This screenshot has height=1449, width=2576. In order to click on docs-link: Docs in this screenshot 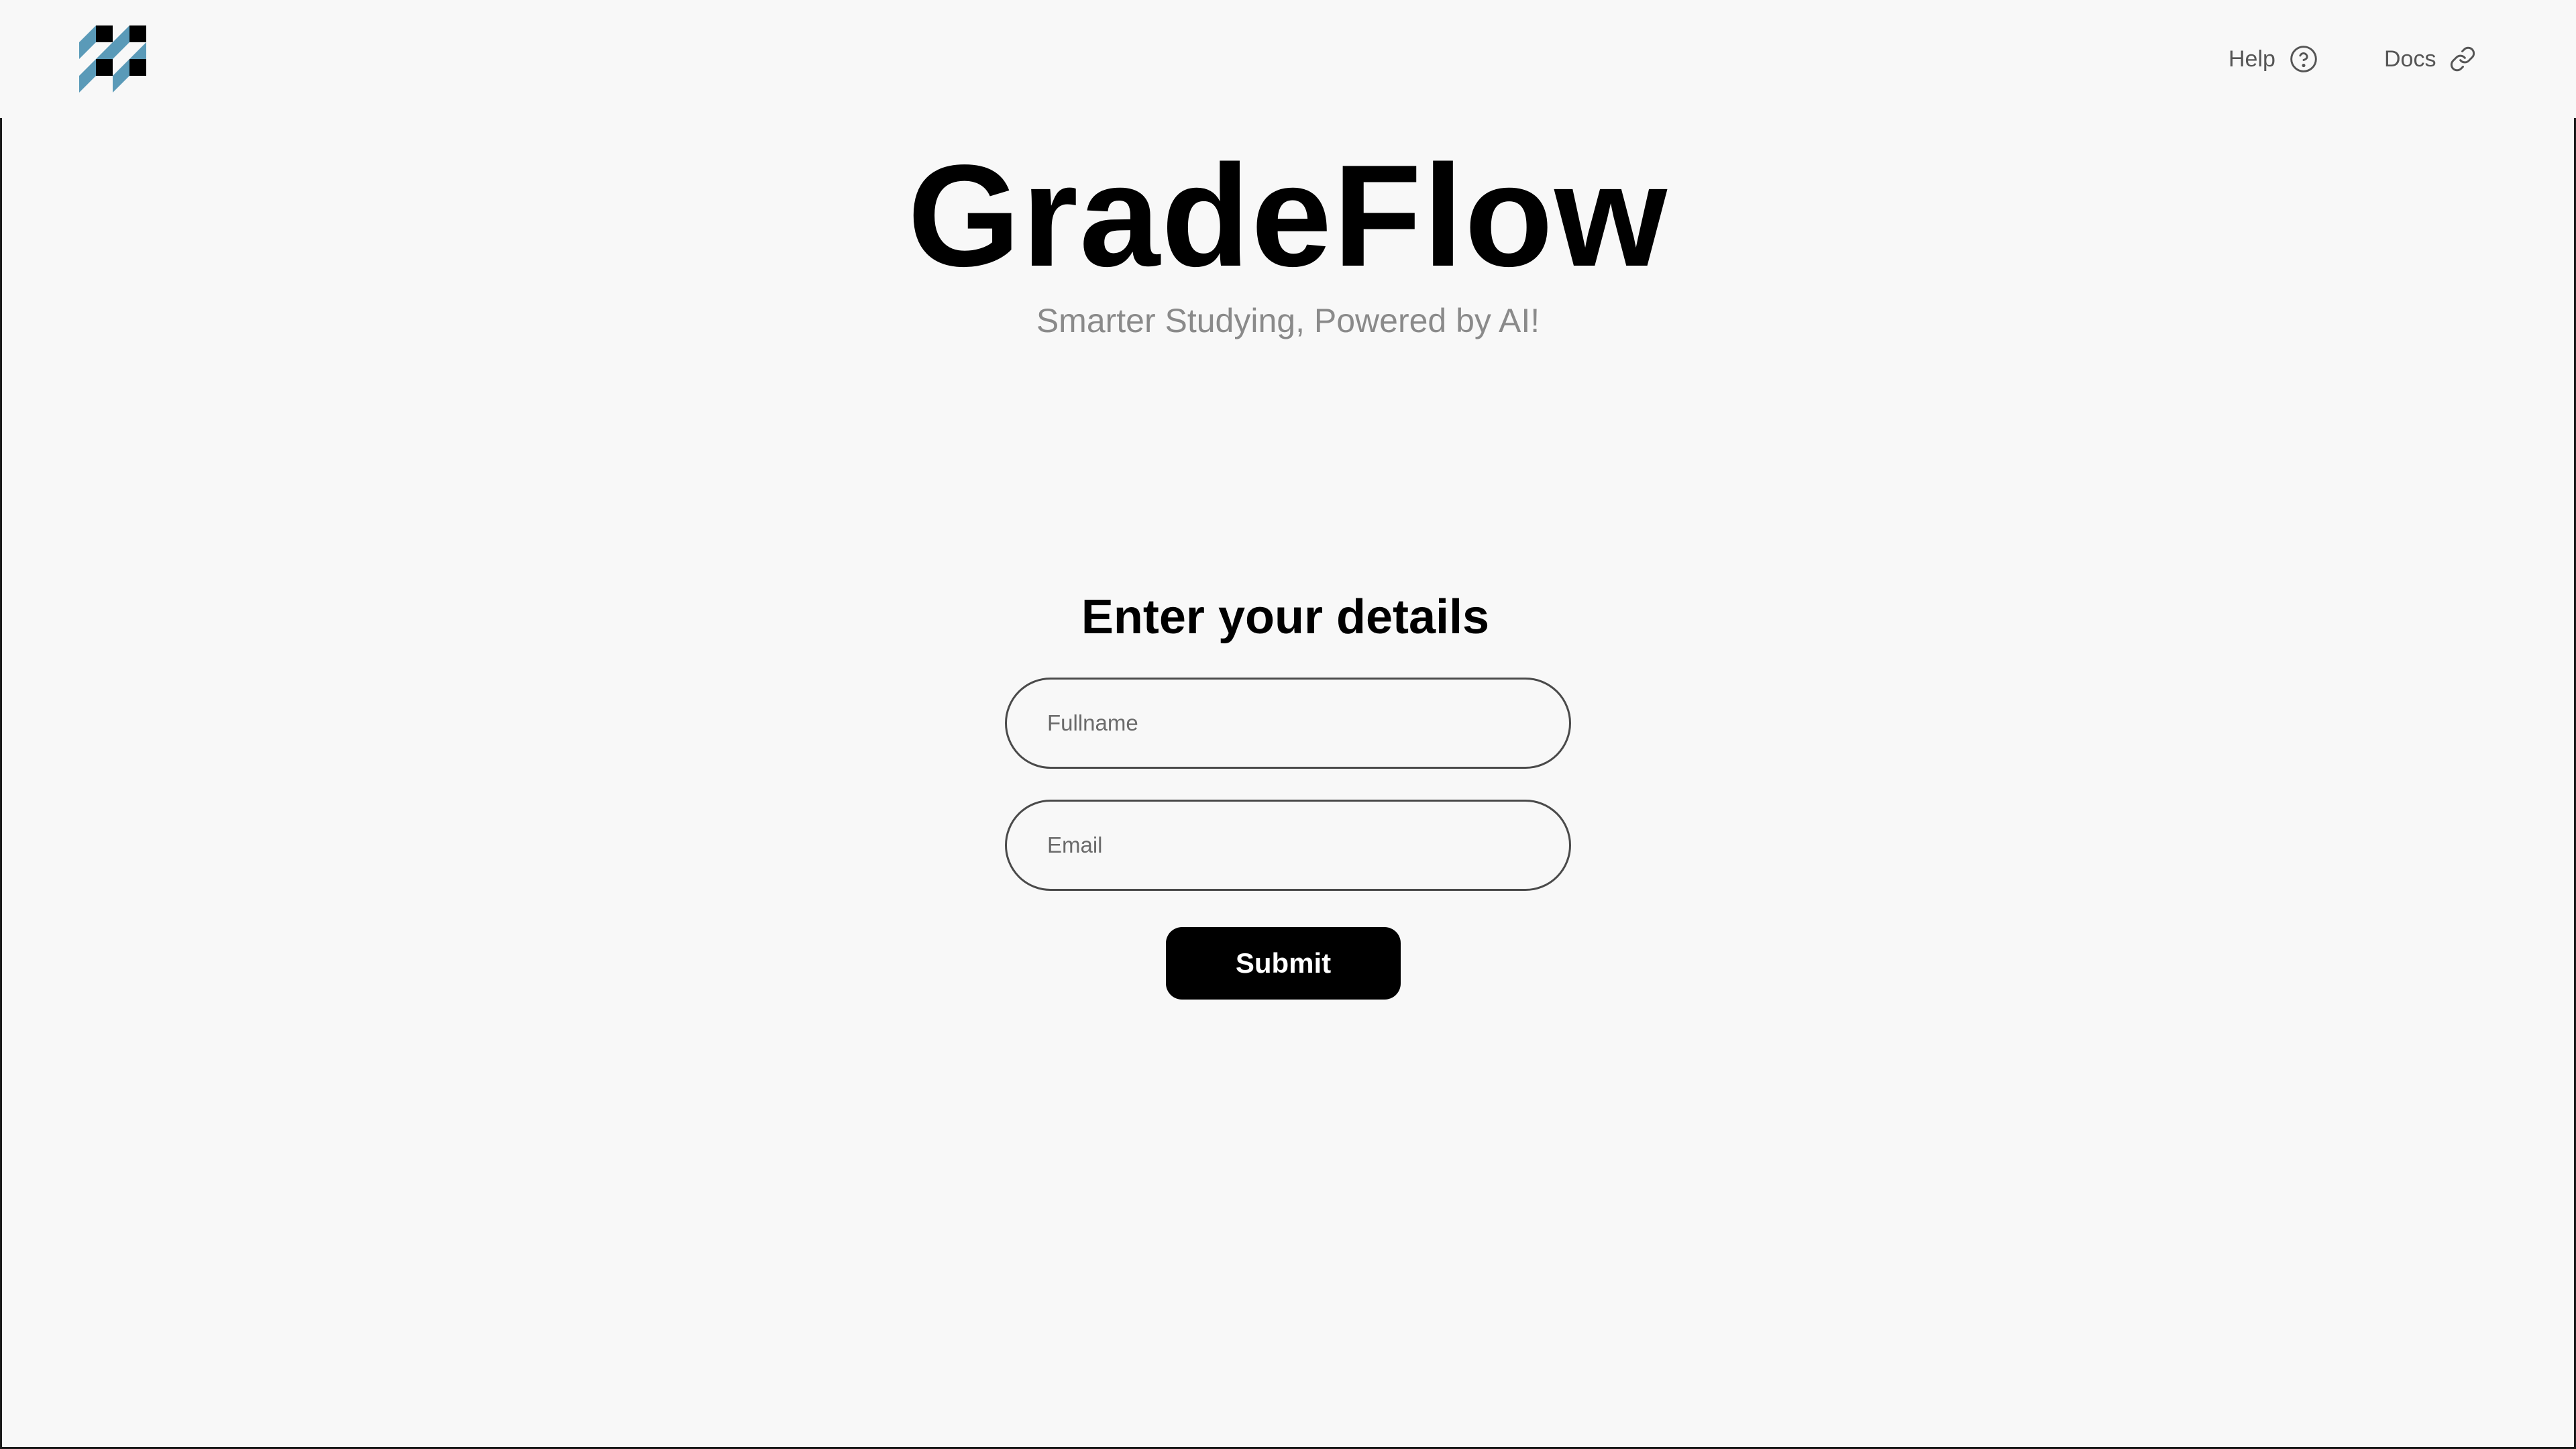, I will do `click(2430, 59)`.